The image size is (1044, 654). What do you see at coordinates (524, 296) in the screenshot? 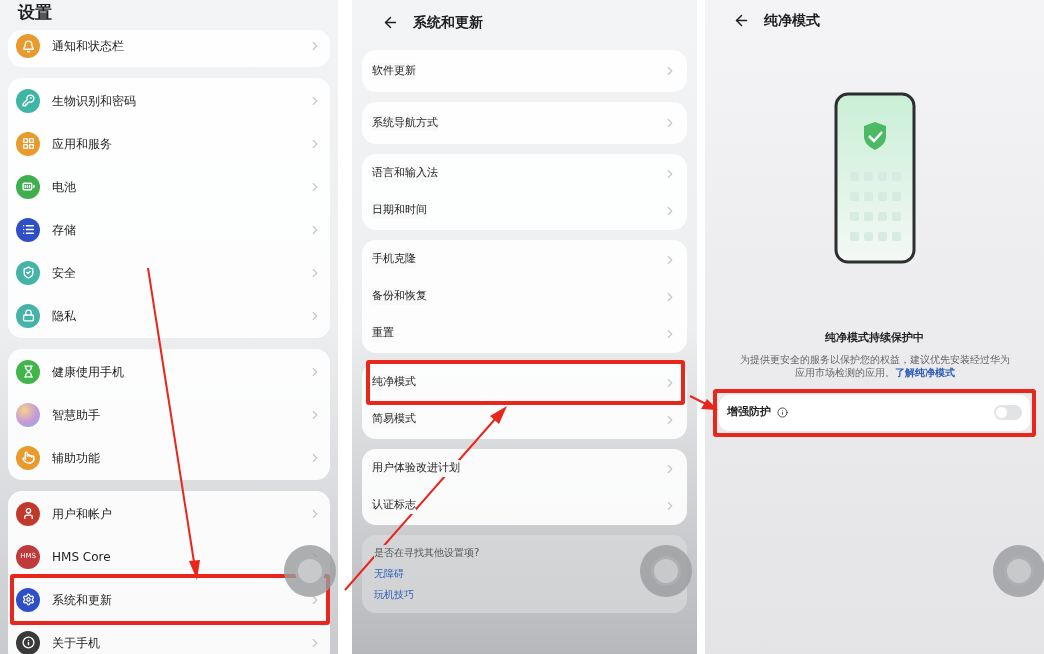
I see `settings-item: 备份和恢复` at bounding box center [524, 296].